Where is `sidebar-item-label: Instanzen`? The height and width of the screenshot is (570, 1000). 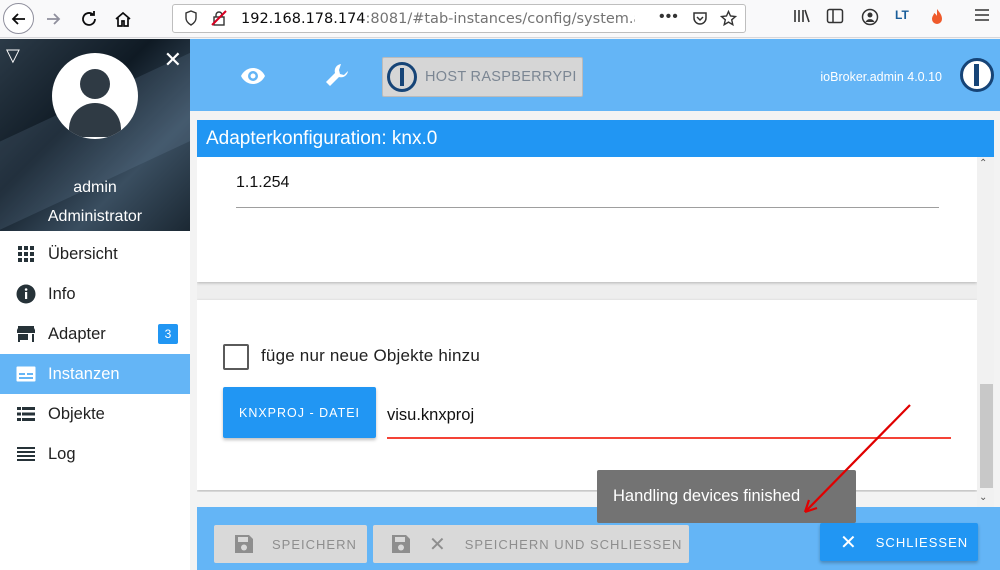
sidebar-item-label: Instanzen is located at coordinates (84, 373).